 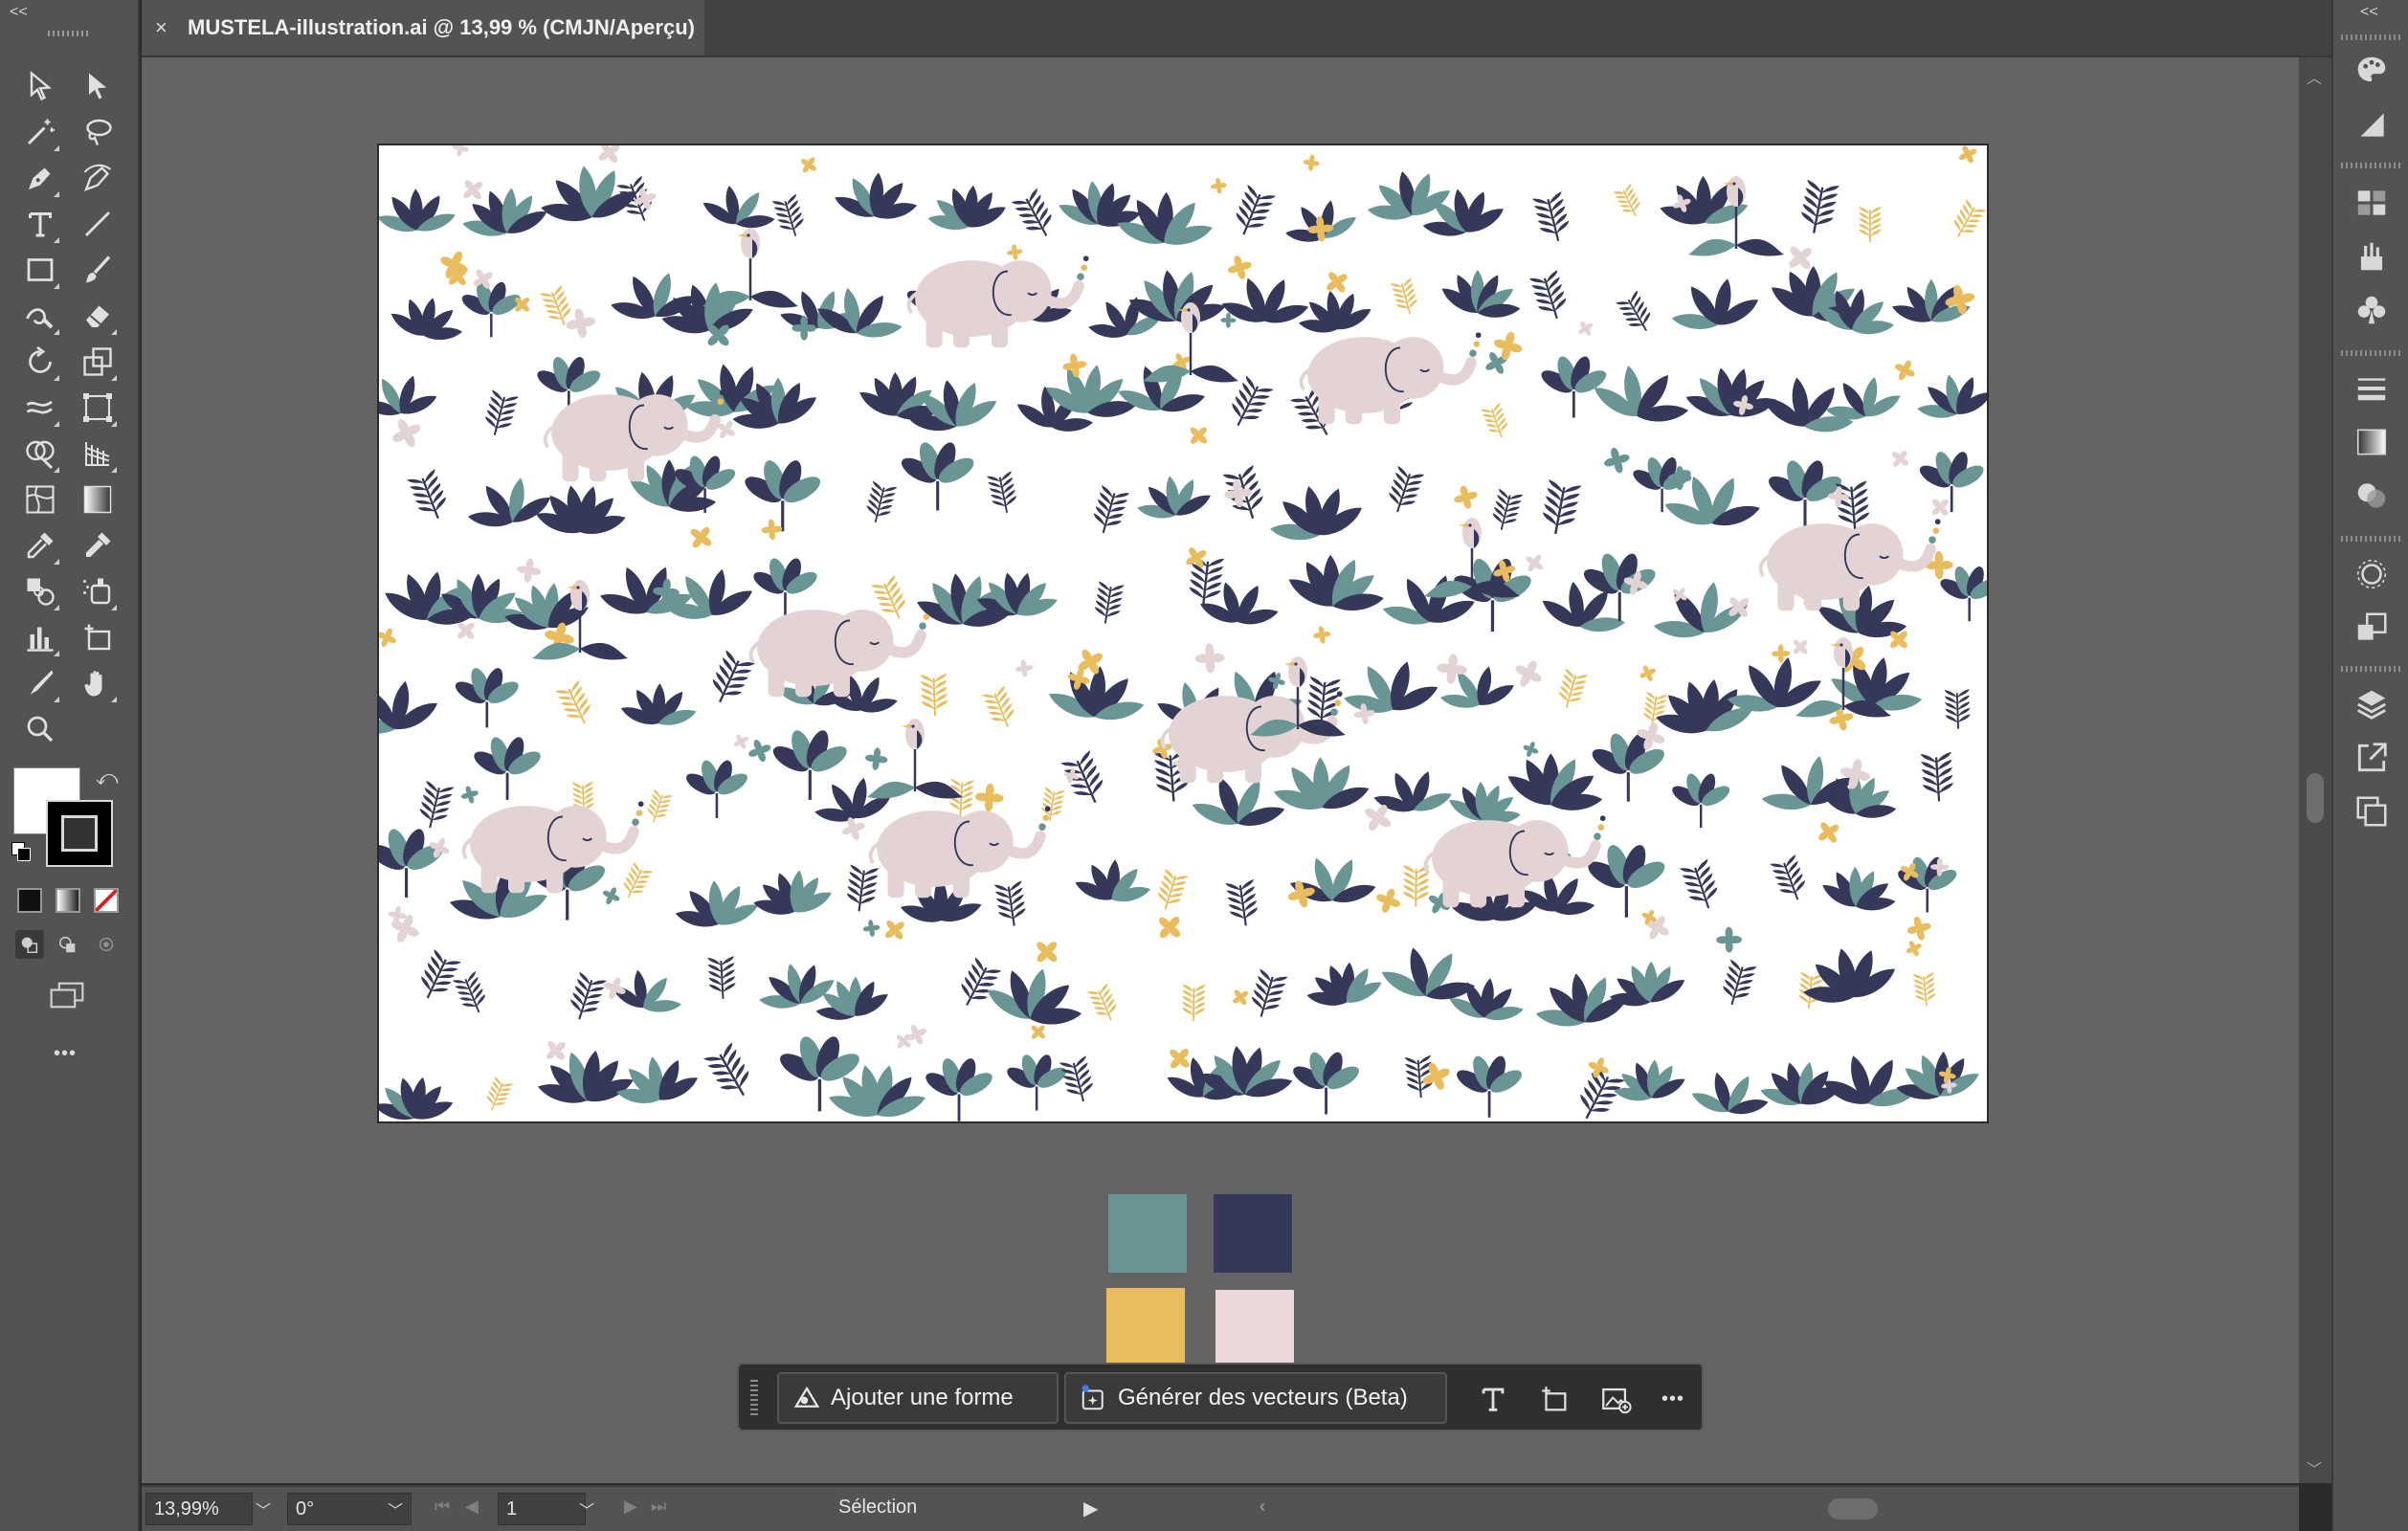 What do you see at coordinates (1673, 1399) in the screenshot?
I see `more-options-button: •••` at bounding box center [1673, 1399].